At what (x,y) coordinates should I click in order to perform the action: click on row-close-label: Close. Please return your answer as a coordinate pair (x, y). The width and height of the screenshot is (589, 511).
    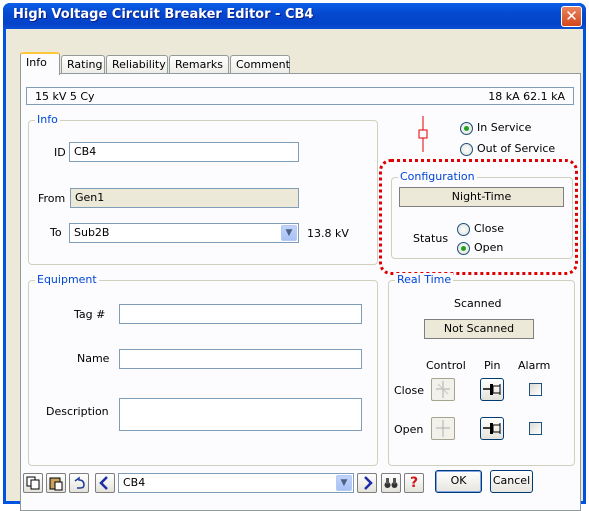
    Looking at the image, I should click on (409, 390).